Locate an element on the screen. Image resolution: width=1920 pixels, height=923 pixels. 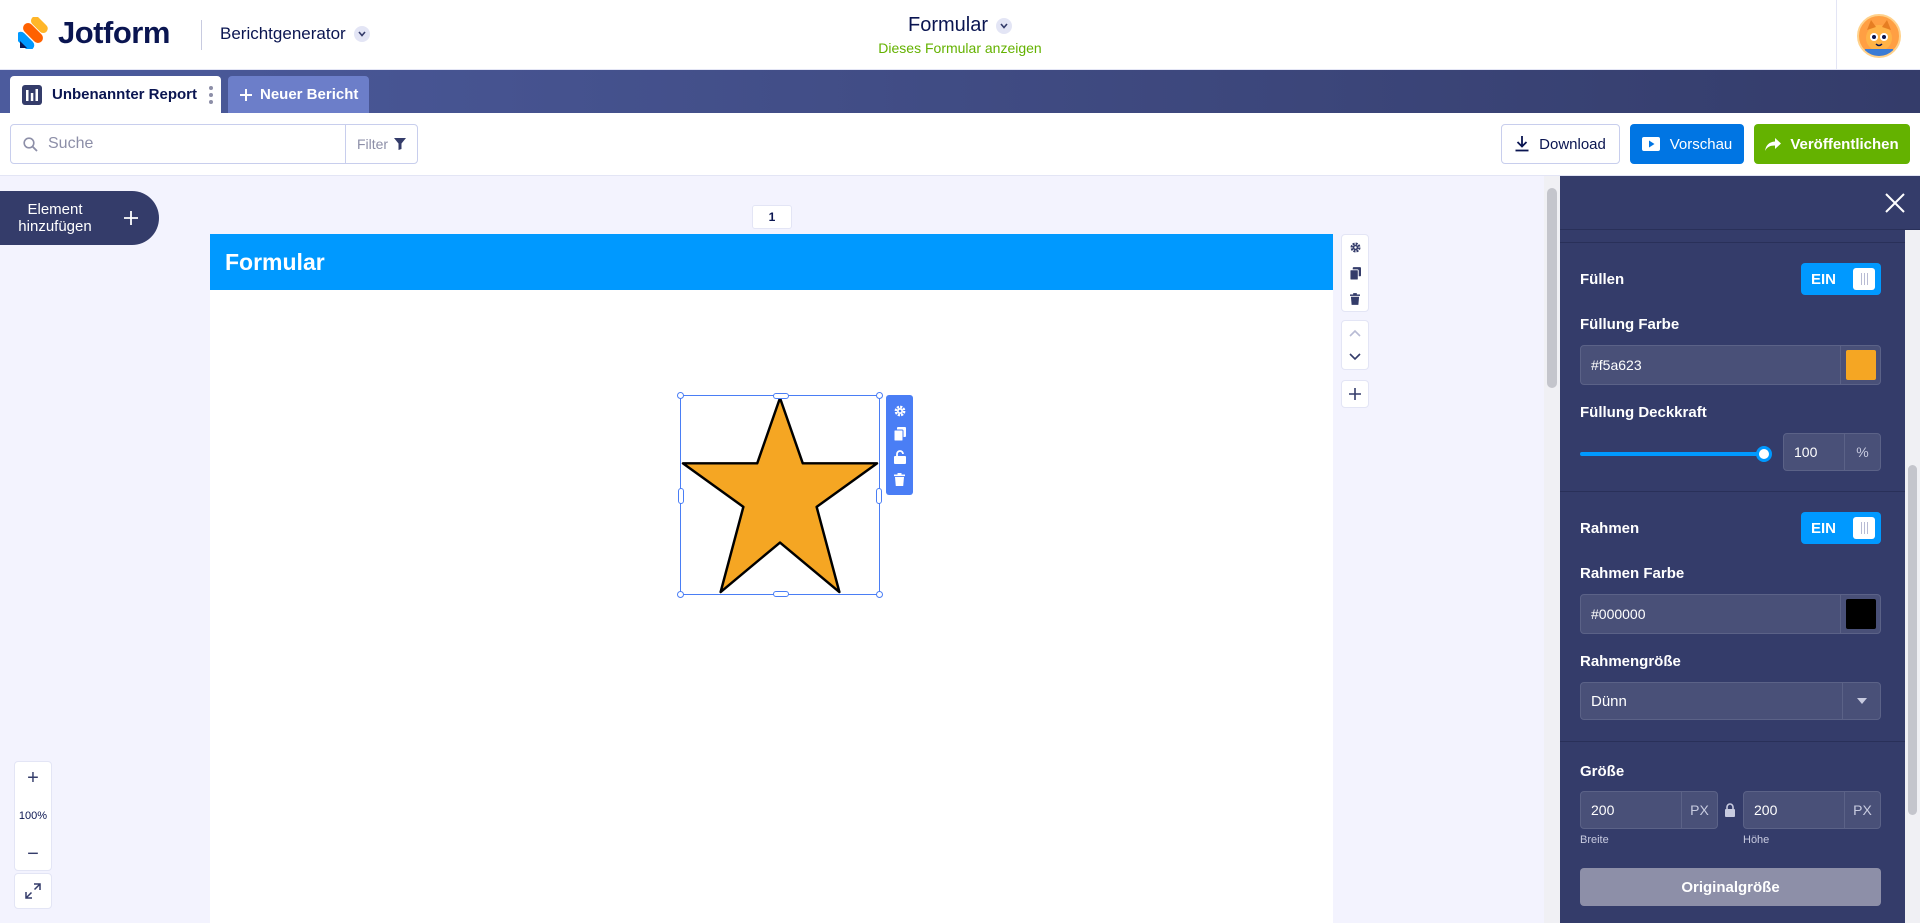
zoom-level: 100% is located at coordinates (33, 816).